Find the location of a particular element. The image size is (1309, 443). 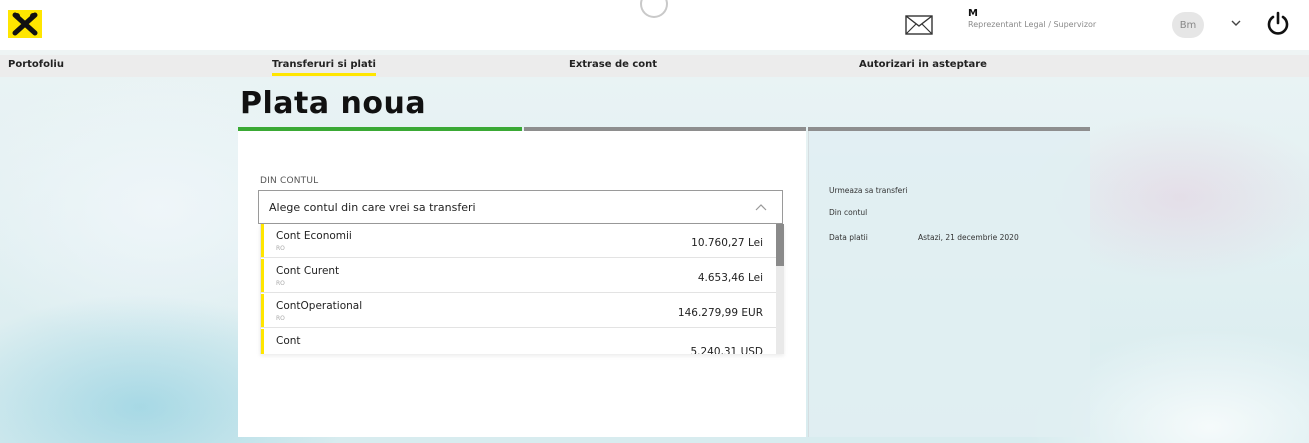

envelope-icon is located at coordinates (919, 25).